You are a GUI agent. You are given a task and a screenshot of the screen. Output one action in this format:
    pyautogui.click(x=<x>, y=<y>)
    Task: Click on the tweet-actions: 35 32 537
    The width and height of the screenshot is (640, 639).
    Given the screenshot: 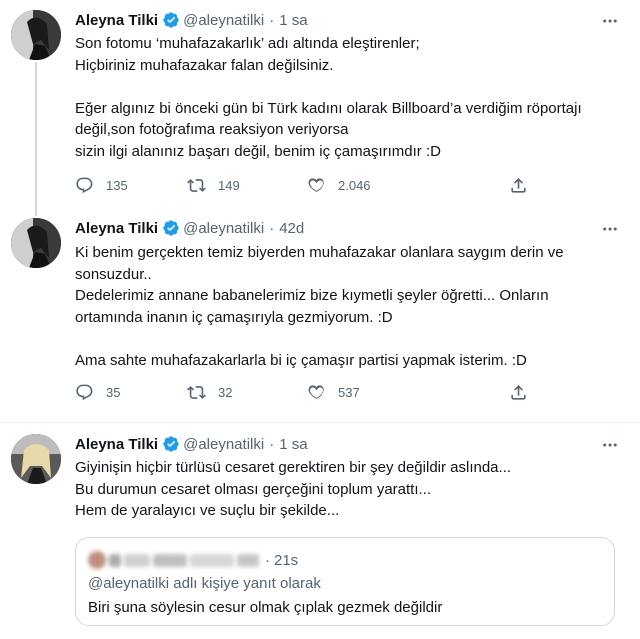 What is the action you would take?
    pyautogui.click(x=310, y=392)
    